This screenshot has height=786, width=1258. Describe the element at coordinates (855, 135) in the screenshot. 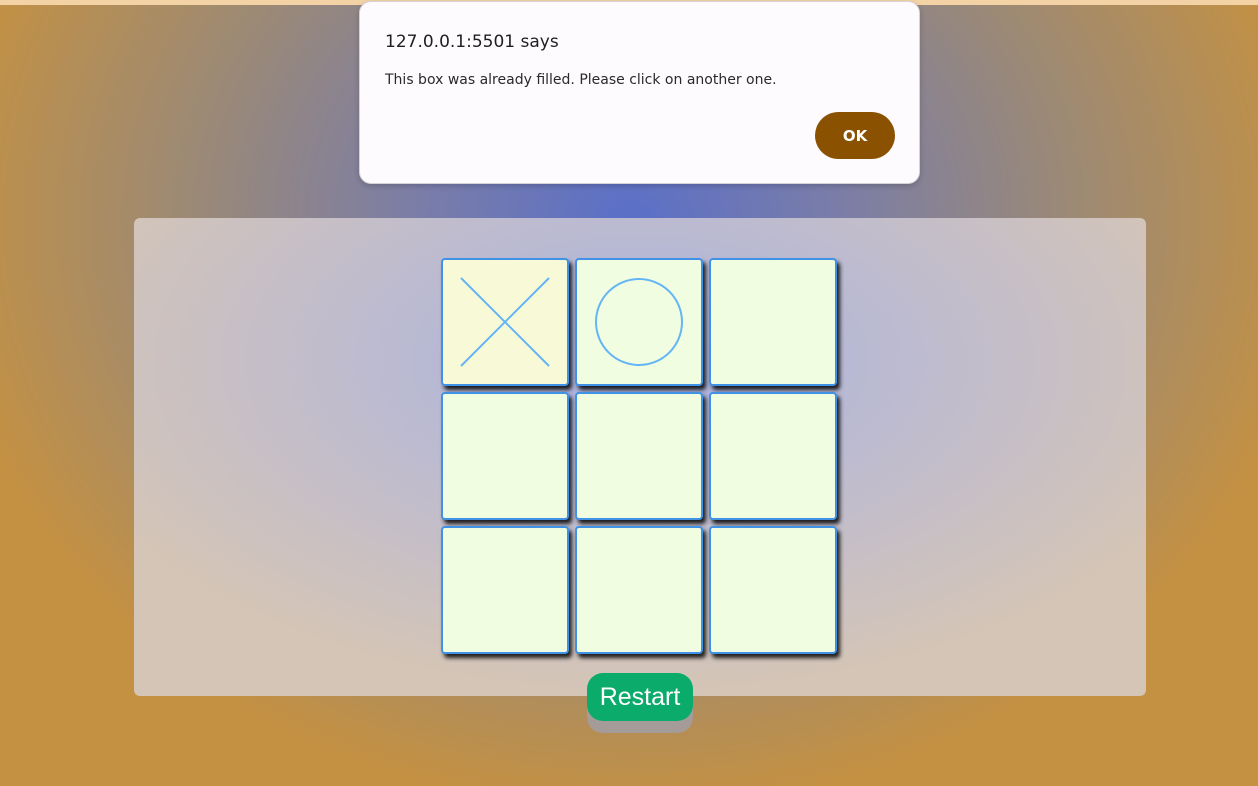

I see `ok-button: OK` at that location.